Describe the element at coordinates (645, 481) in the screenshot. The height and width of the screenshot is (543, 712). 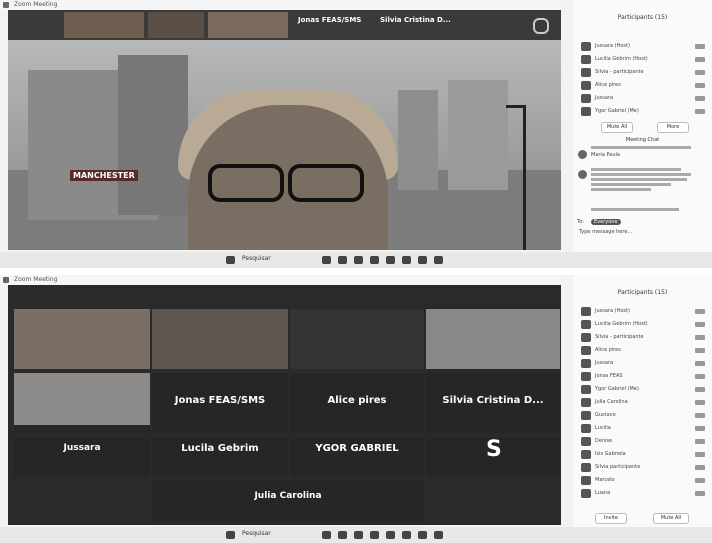
I see `participant-row: Marcelo` at that location.